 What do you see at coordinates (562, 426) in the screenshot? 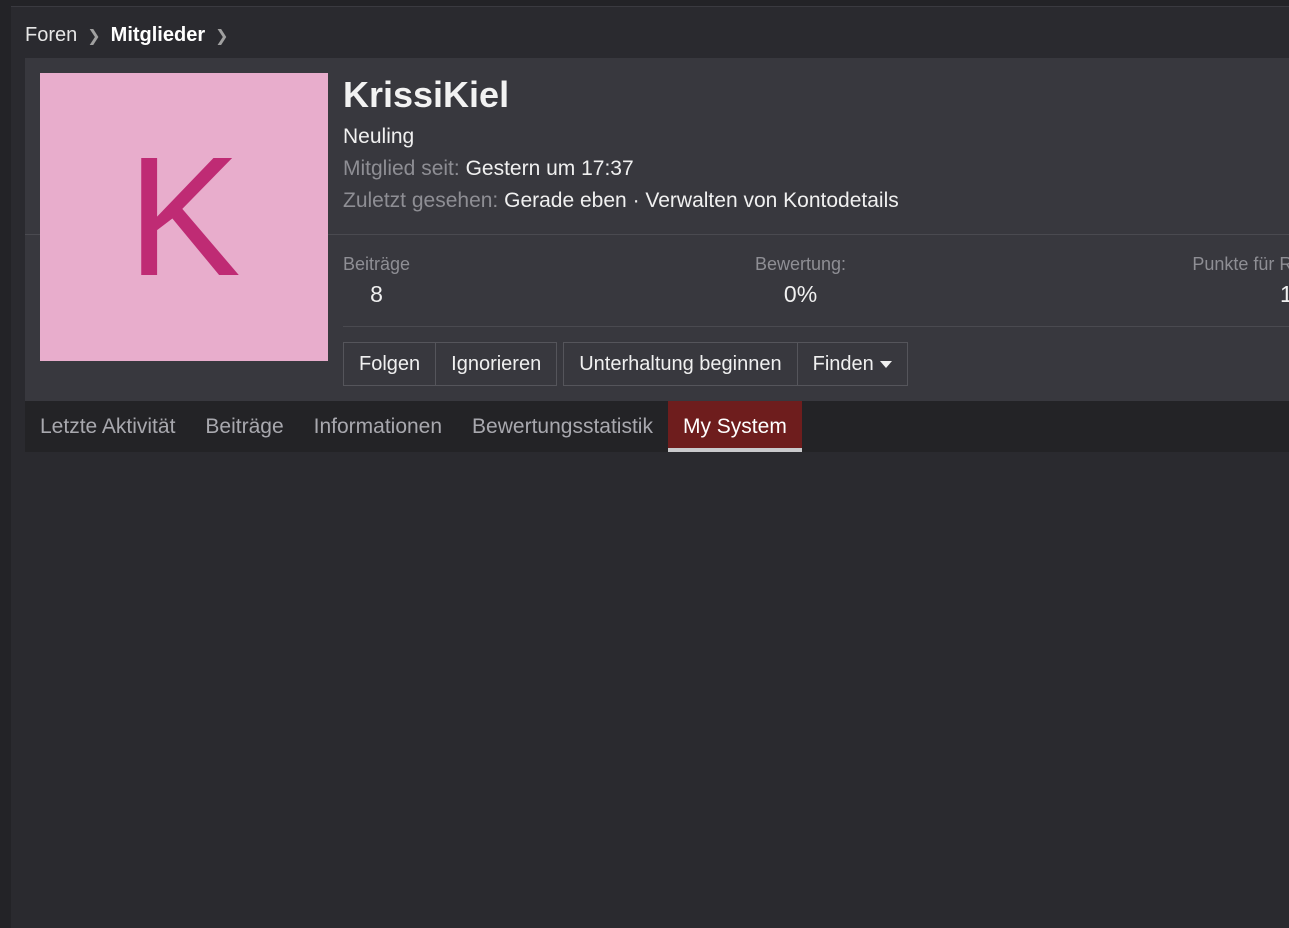
I see `tab-rating-statistics: Bewertungsstatistik` at bounding box center [562, 426].